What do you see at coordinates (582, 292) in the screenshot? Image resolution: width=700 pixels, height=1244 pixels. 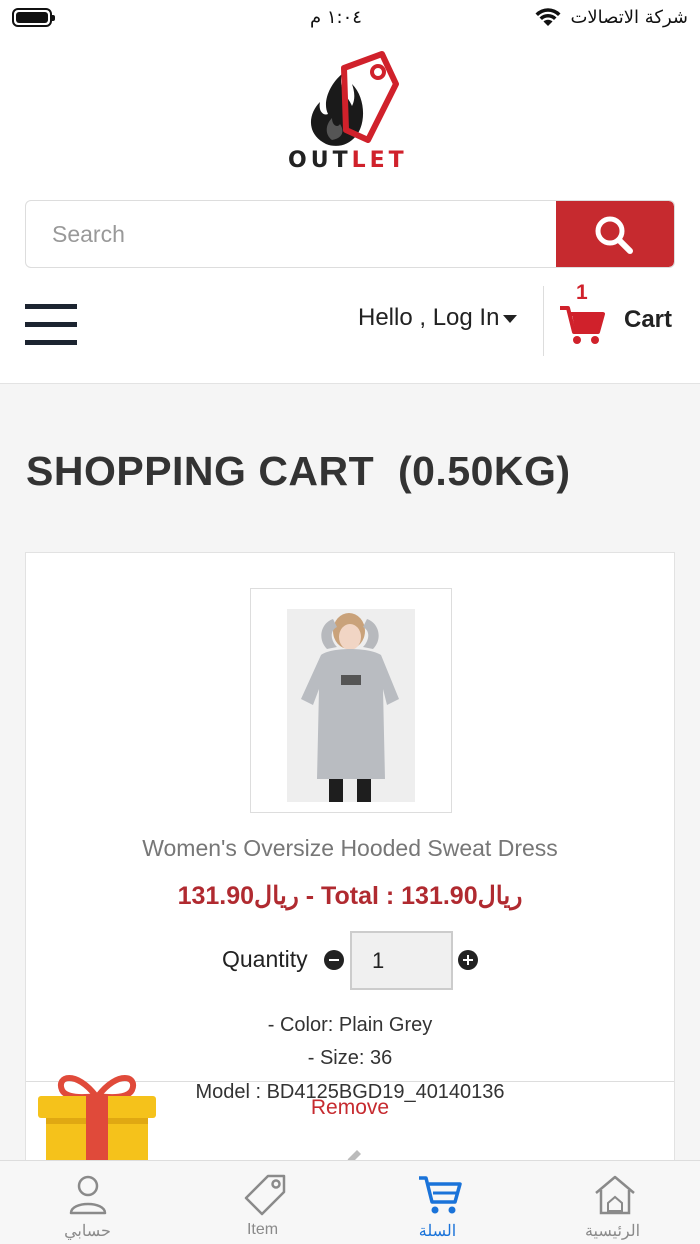 I see `cart-count-badge: 1` at bounding box center [582, 292].